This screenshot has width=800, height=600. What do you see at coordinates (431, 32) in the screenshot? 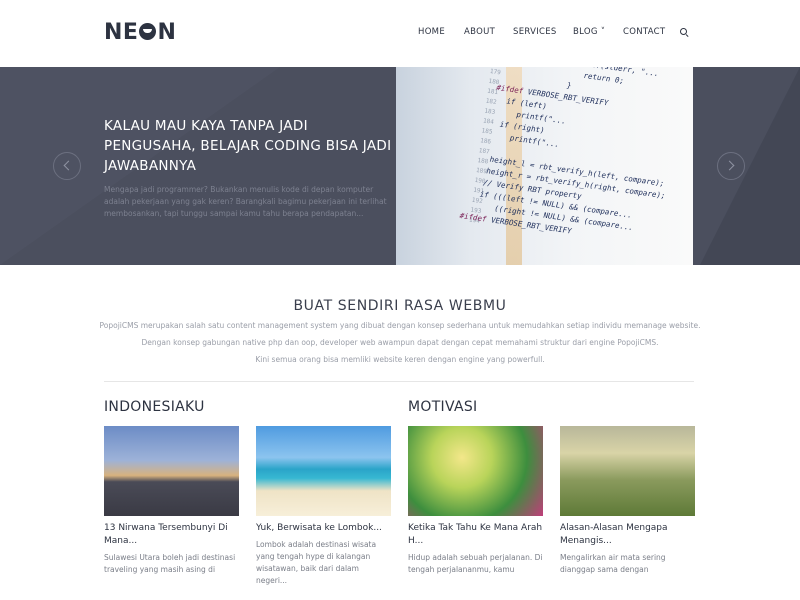
I see `nav-home: HOME` at bounding box center [431, 32].